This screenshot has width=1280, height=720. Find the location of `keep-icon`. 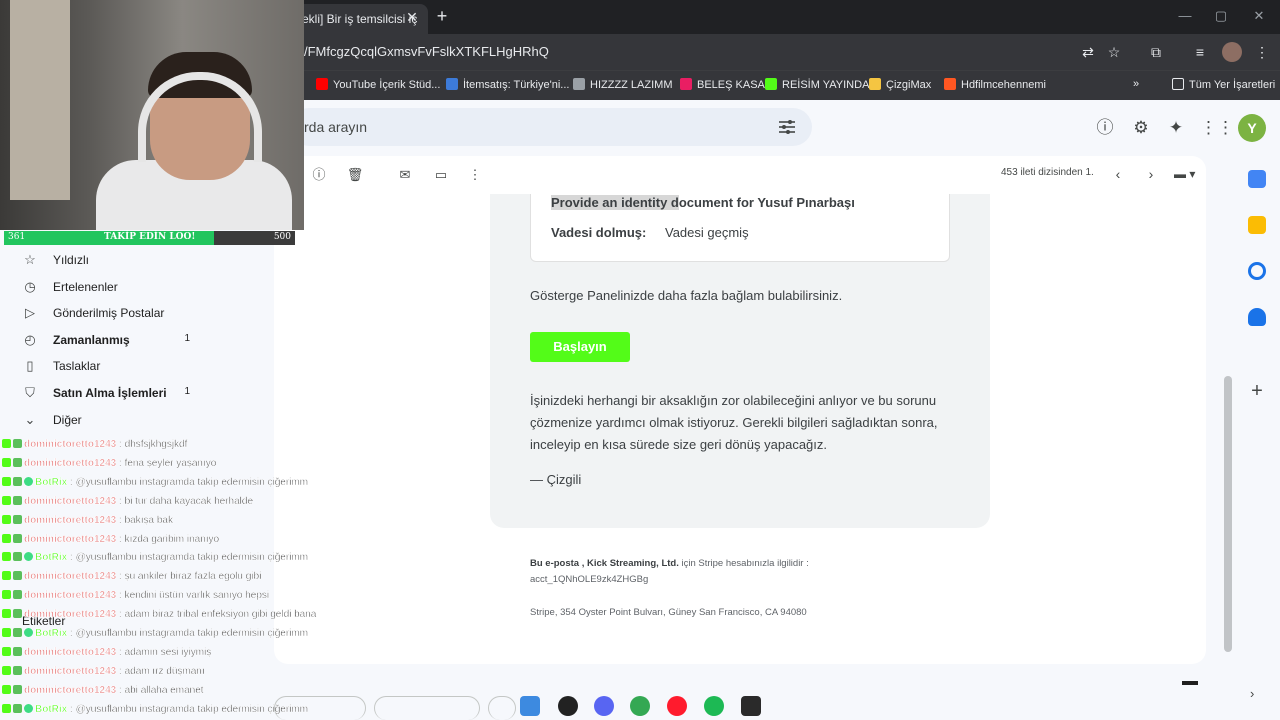

keep-icon is located at coordinates (1257, 225).